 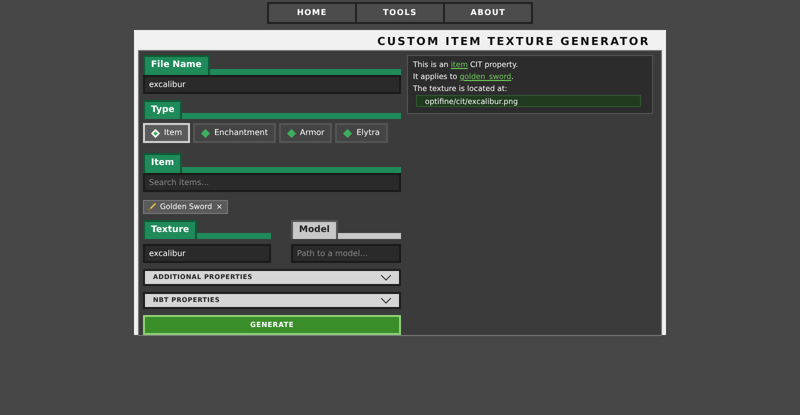 I want to click on field-label: File Name, so click(x=176, y=64).